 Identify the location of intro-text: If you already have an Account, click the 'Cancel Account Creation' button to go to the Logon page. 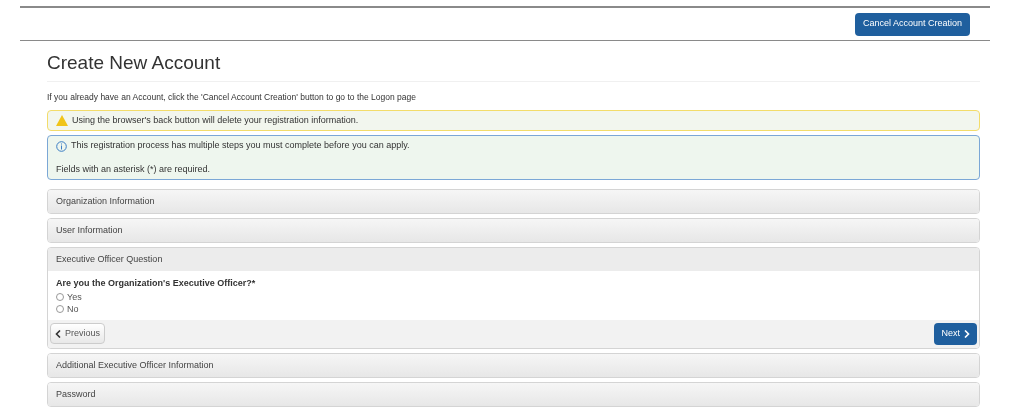
(232, 97).